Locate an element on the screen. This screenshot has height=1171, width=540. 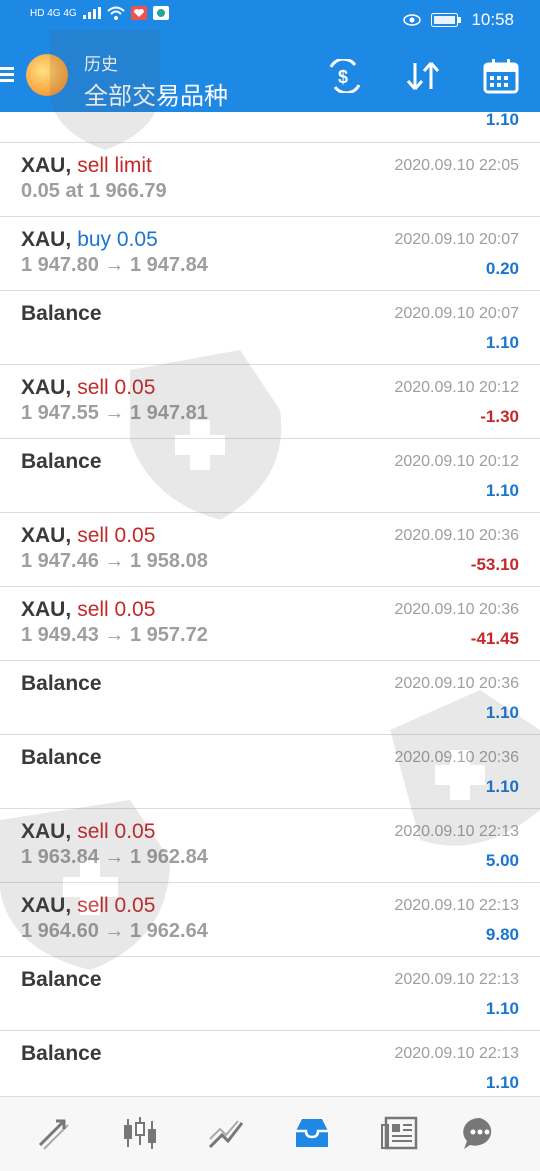
nav-quotes is located at coordinates (54, 1133).